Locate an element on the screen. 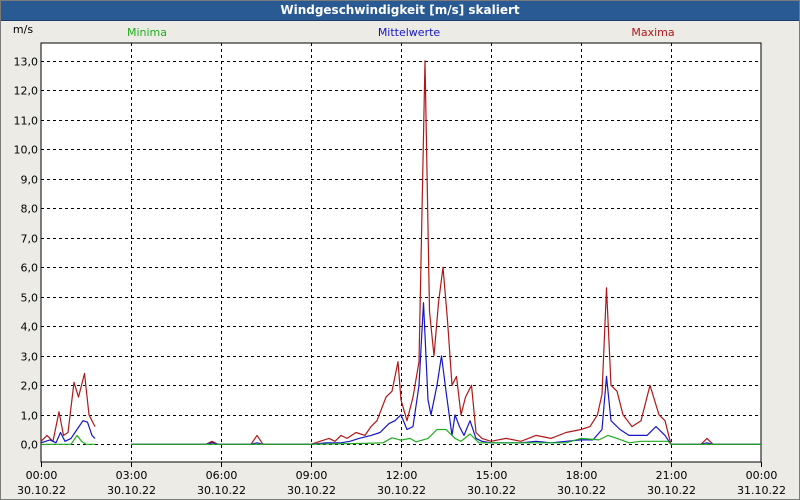 Image resolution: width=800 pixels, height=500 pixels. y-tick-label: 8,0 is located at coordinates (30, 209).